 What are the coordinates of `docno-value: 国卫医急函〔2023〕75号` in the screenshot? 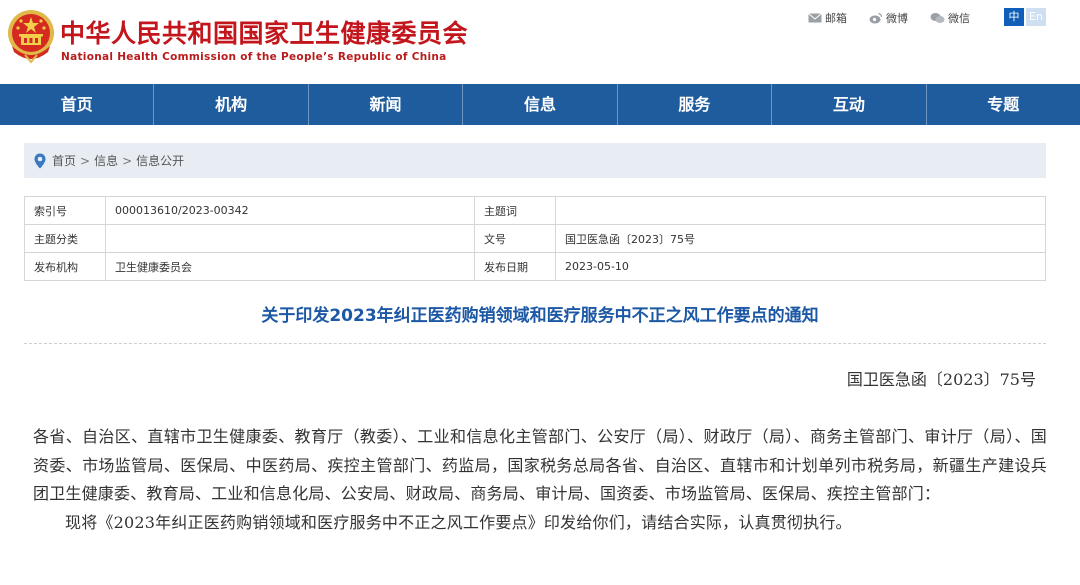 It's located at (800, 238).